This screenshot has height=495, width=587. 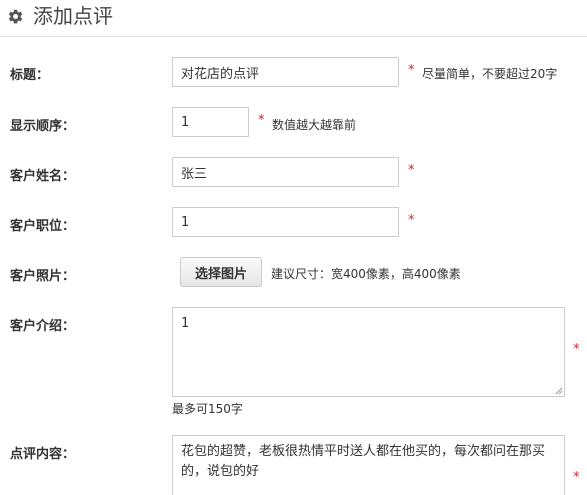 What do you see at coordinates (576, 477) in the screenshot?
I see `review-content-required-mark: *` at bounding box center [576, 477].